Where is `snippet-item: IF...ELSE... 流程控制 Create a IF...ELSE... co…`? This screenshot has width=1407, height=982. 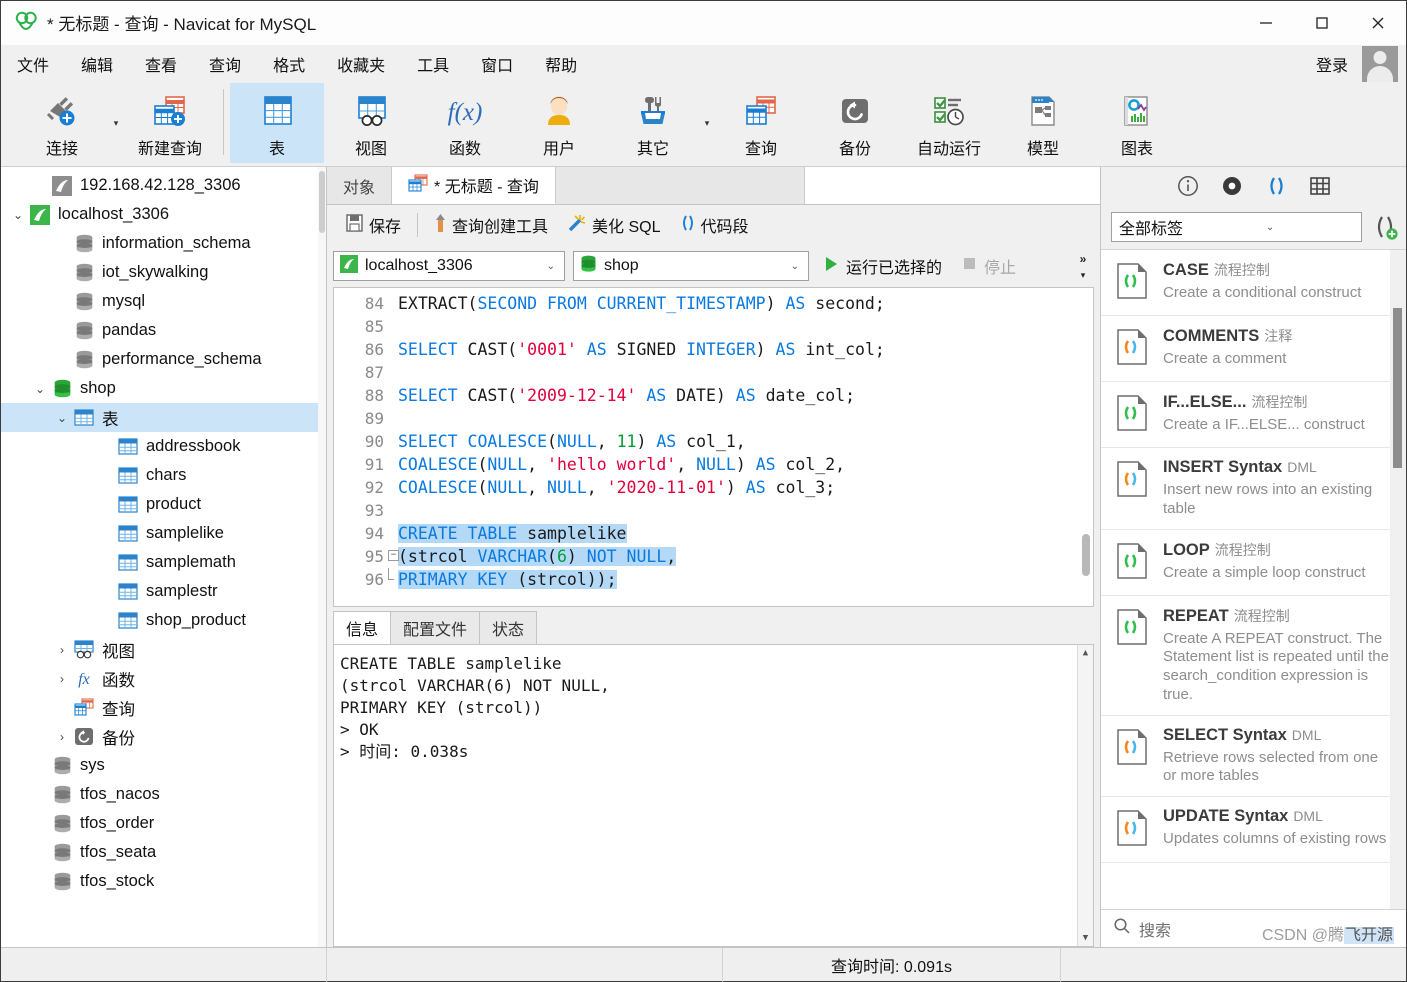 snippet-item: IF...ELSE... 流程控制 Create a IF...ELSE... co… is located at coordinates (1253, 415).